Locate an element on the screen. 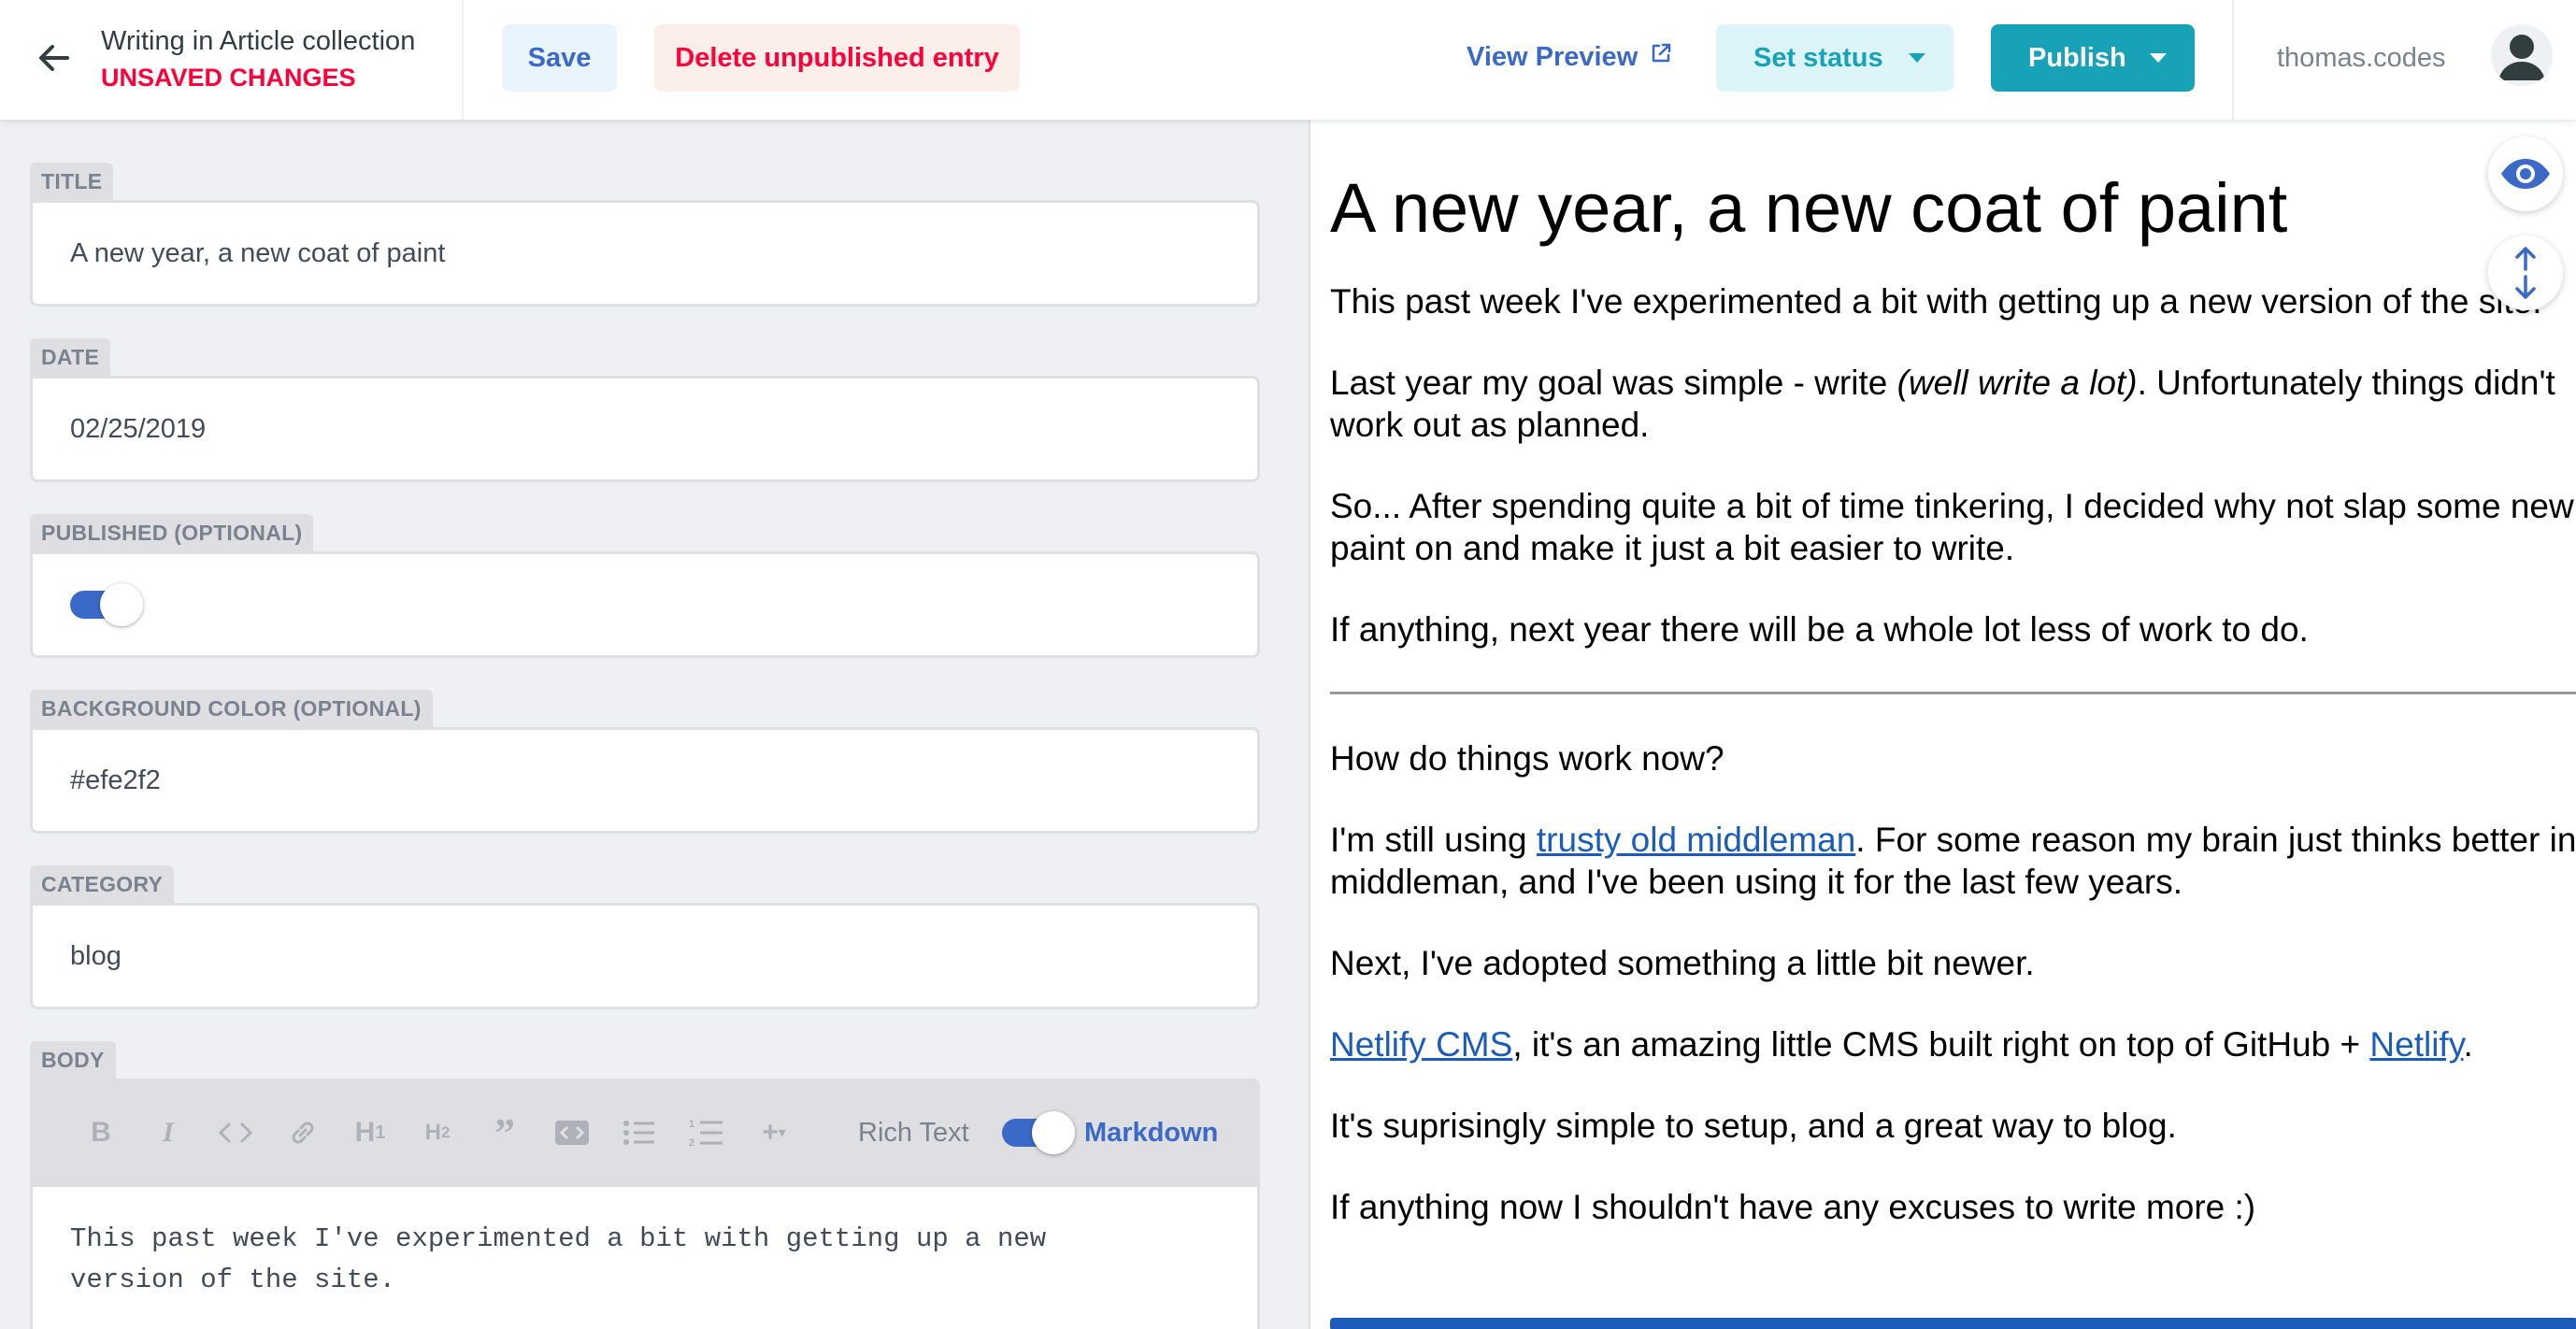  published-toggle is located at coordinates (106, 605).